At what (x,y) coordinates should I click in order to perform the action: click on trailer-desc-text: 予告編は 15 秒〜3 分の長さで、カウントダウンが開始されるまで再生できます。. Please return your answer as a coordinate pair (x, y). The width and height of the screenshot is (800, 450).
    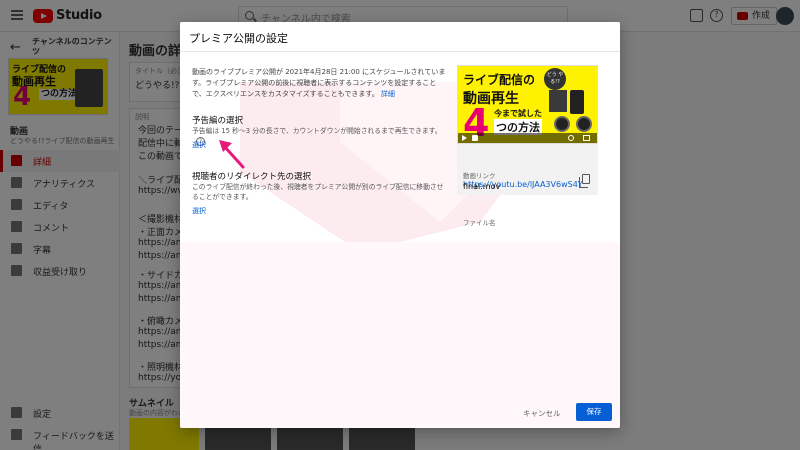
    Looking at the image, I should click on (317, 131).